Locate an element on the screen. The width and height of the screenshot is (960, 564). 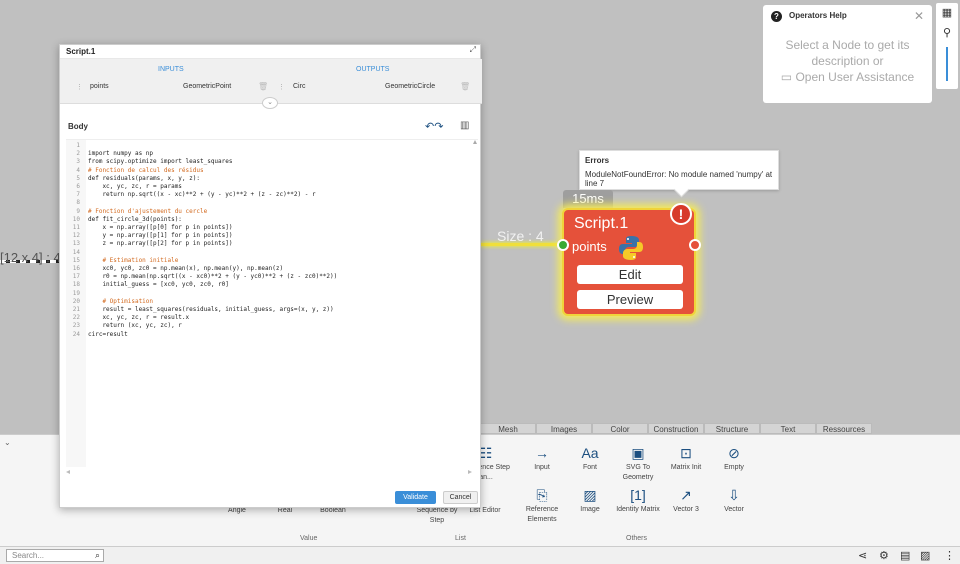
alert-icon: ! is located at coordinates (681, 214).